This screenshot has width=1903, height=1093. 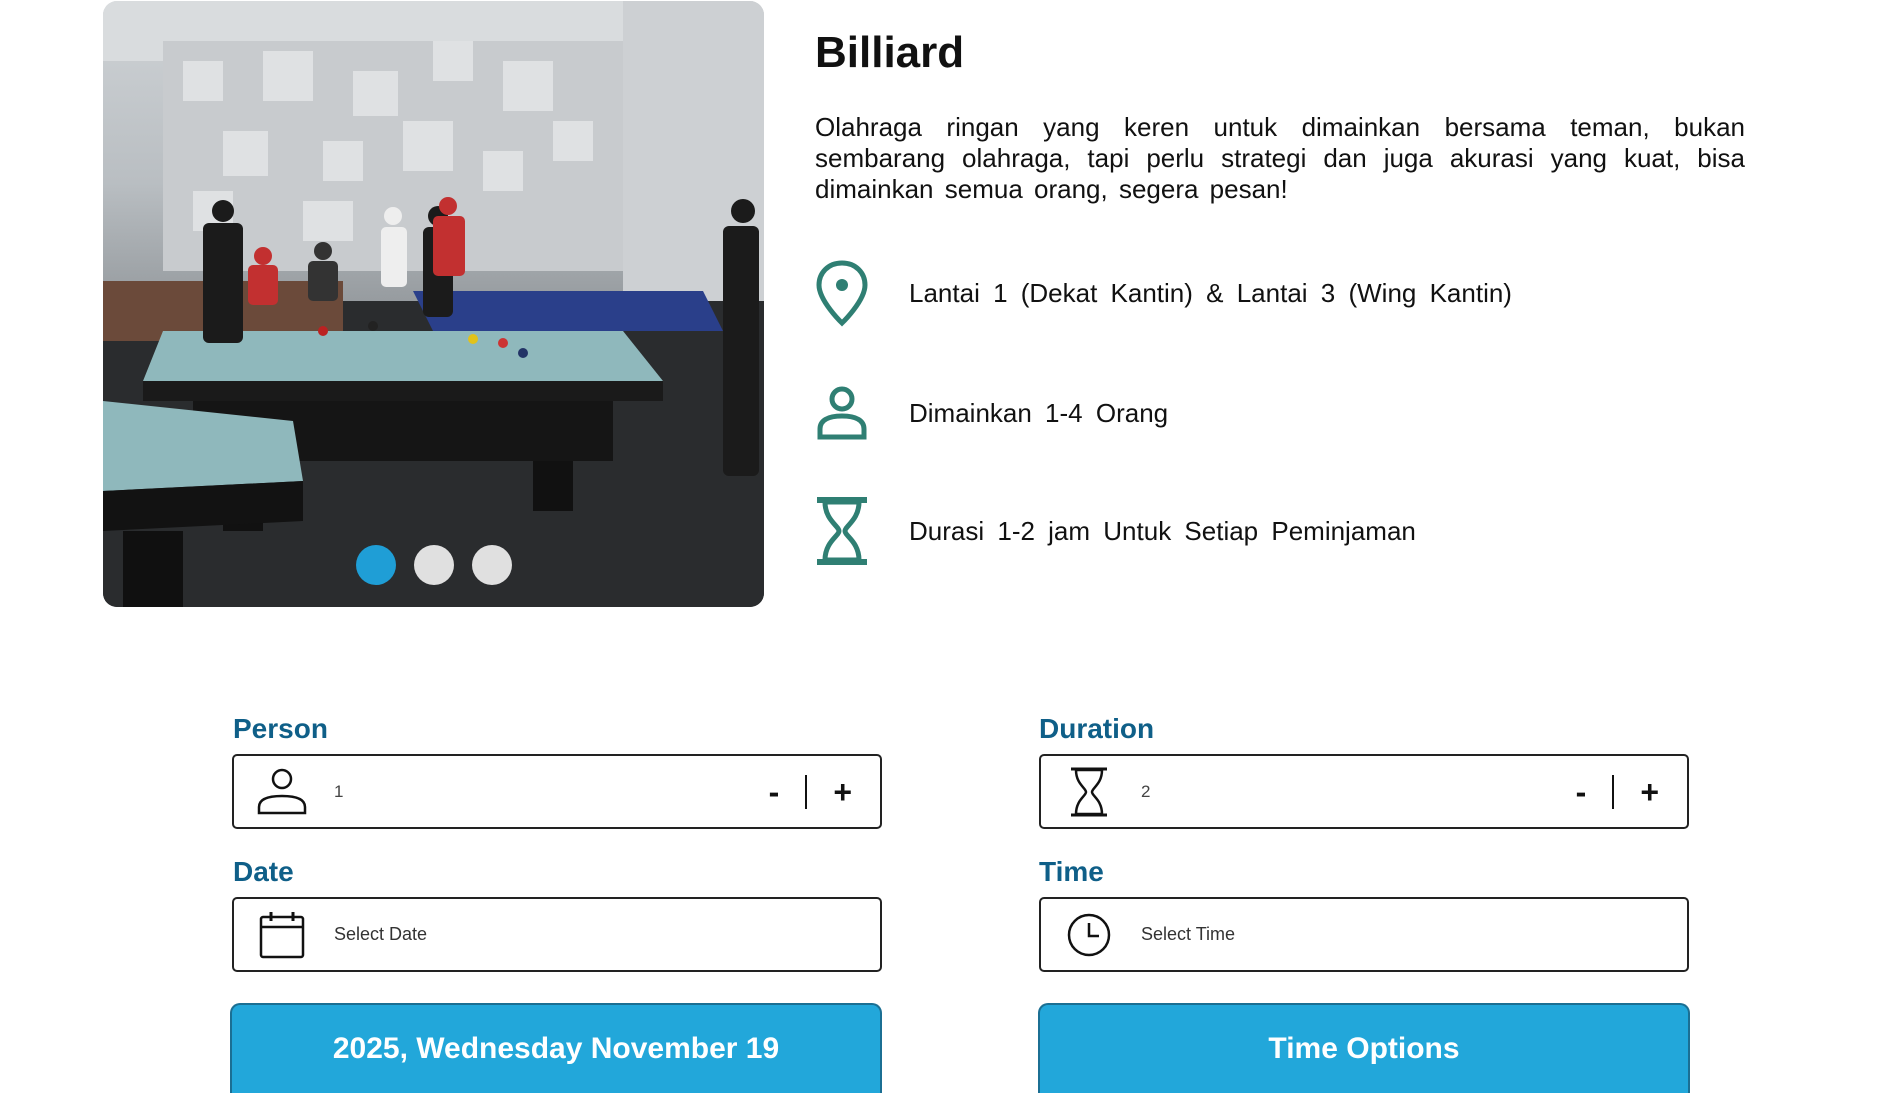 I want to click on time-label: Time, so click(x=1071, y=871).